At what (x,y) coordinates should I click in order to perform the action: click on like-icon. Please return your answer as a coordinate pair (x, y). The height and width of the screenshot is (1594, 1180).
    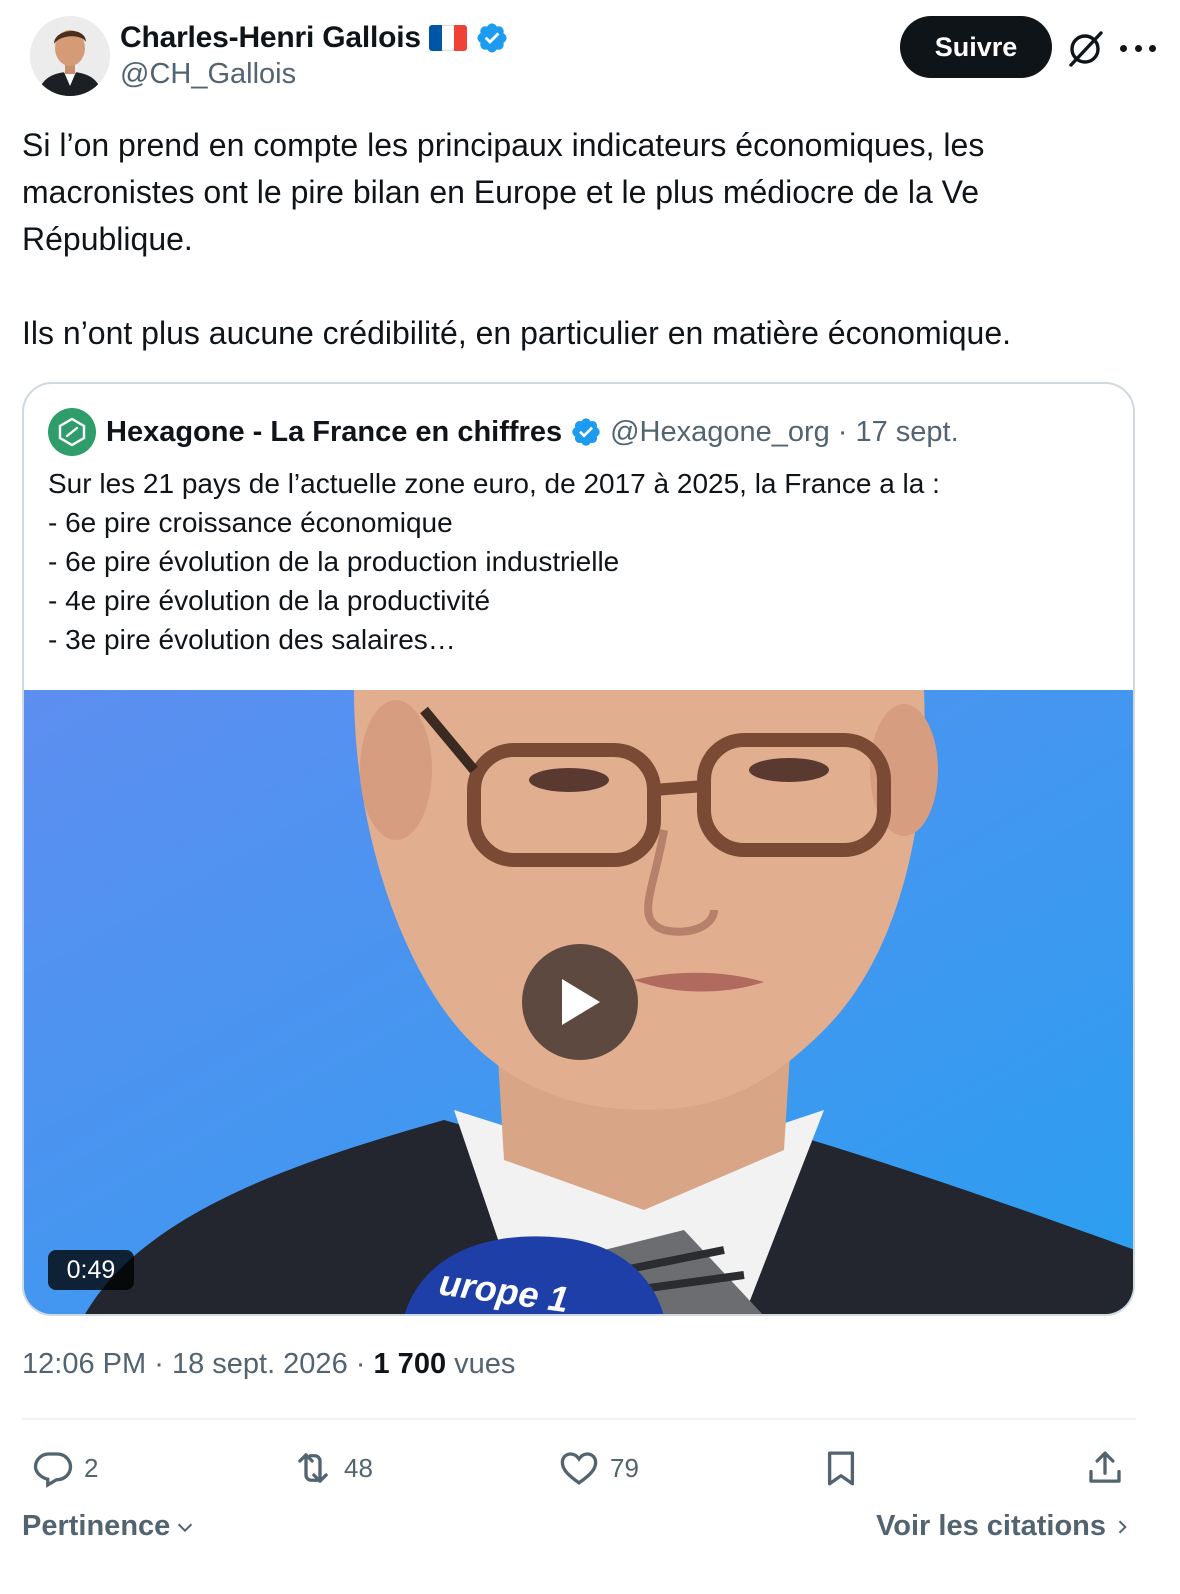
    Looking at the image, I should click on (579, 1468).